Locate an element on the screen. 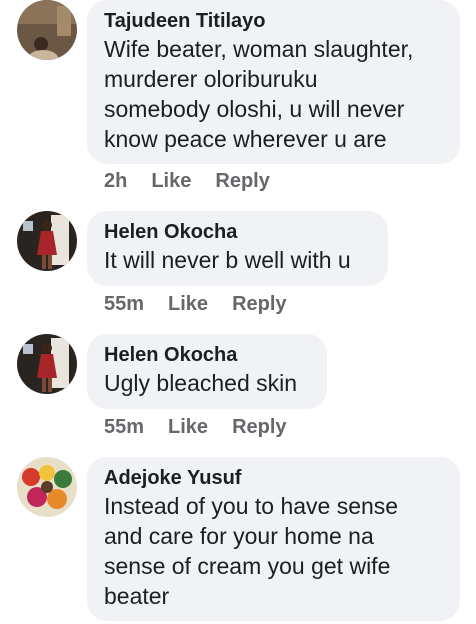 This screenshot has width=476, height=624. comment-text: Ugly bleached skin is located at coordinates (201, 383).